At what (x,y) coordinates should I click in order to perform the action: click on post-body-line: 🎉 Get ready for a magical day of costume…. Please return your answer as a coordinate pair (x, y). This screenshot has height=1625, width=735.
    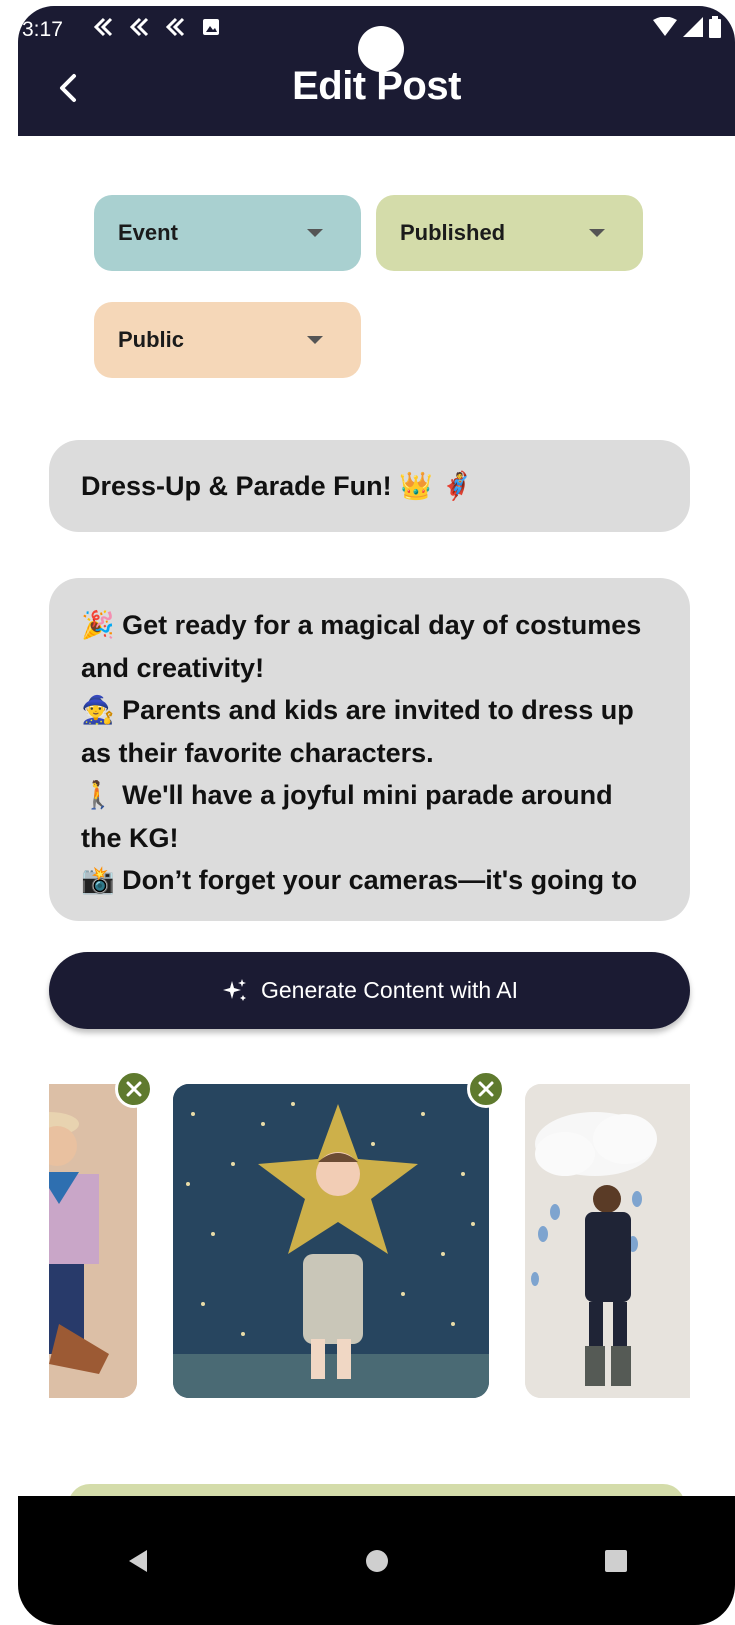
    Looking at the image, I should click on (361, 646).